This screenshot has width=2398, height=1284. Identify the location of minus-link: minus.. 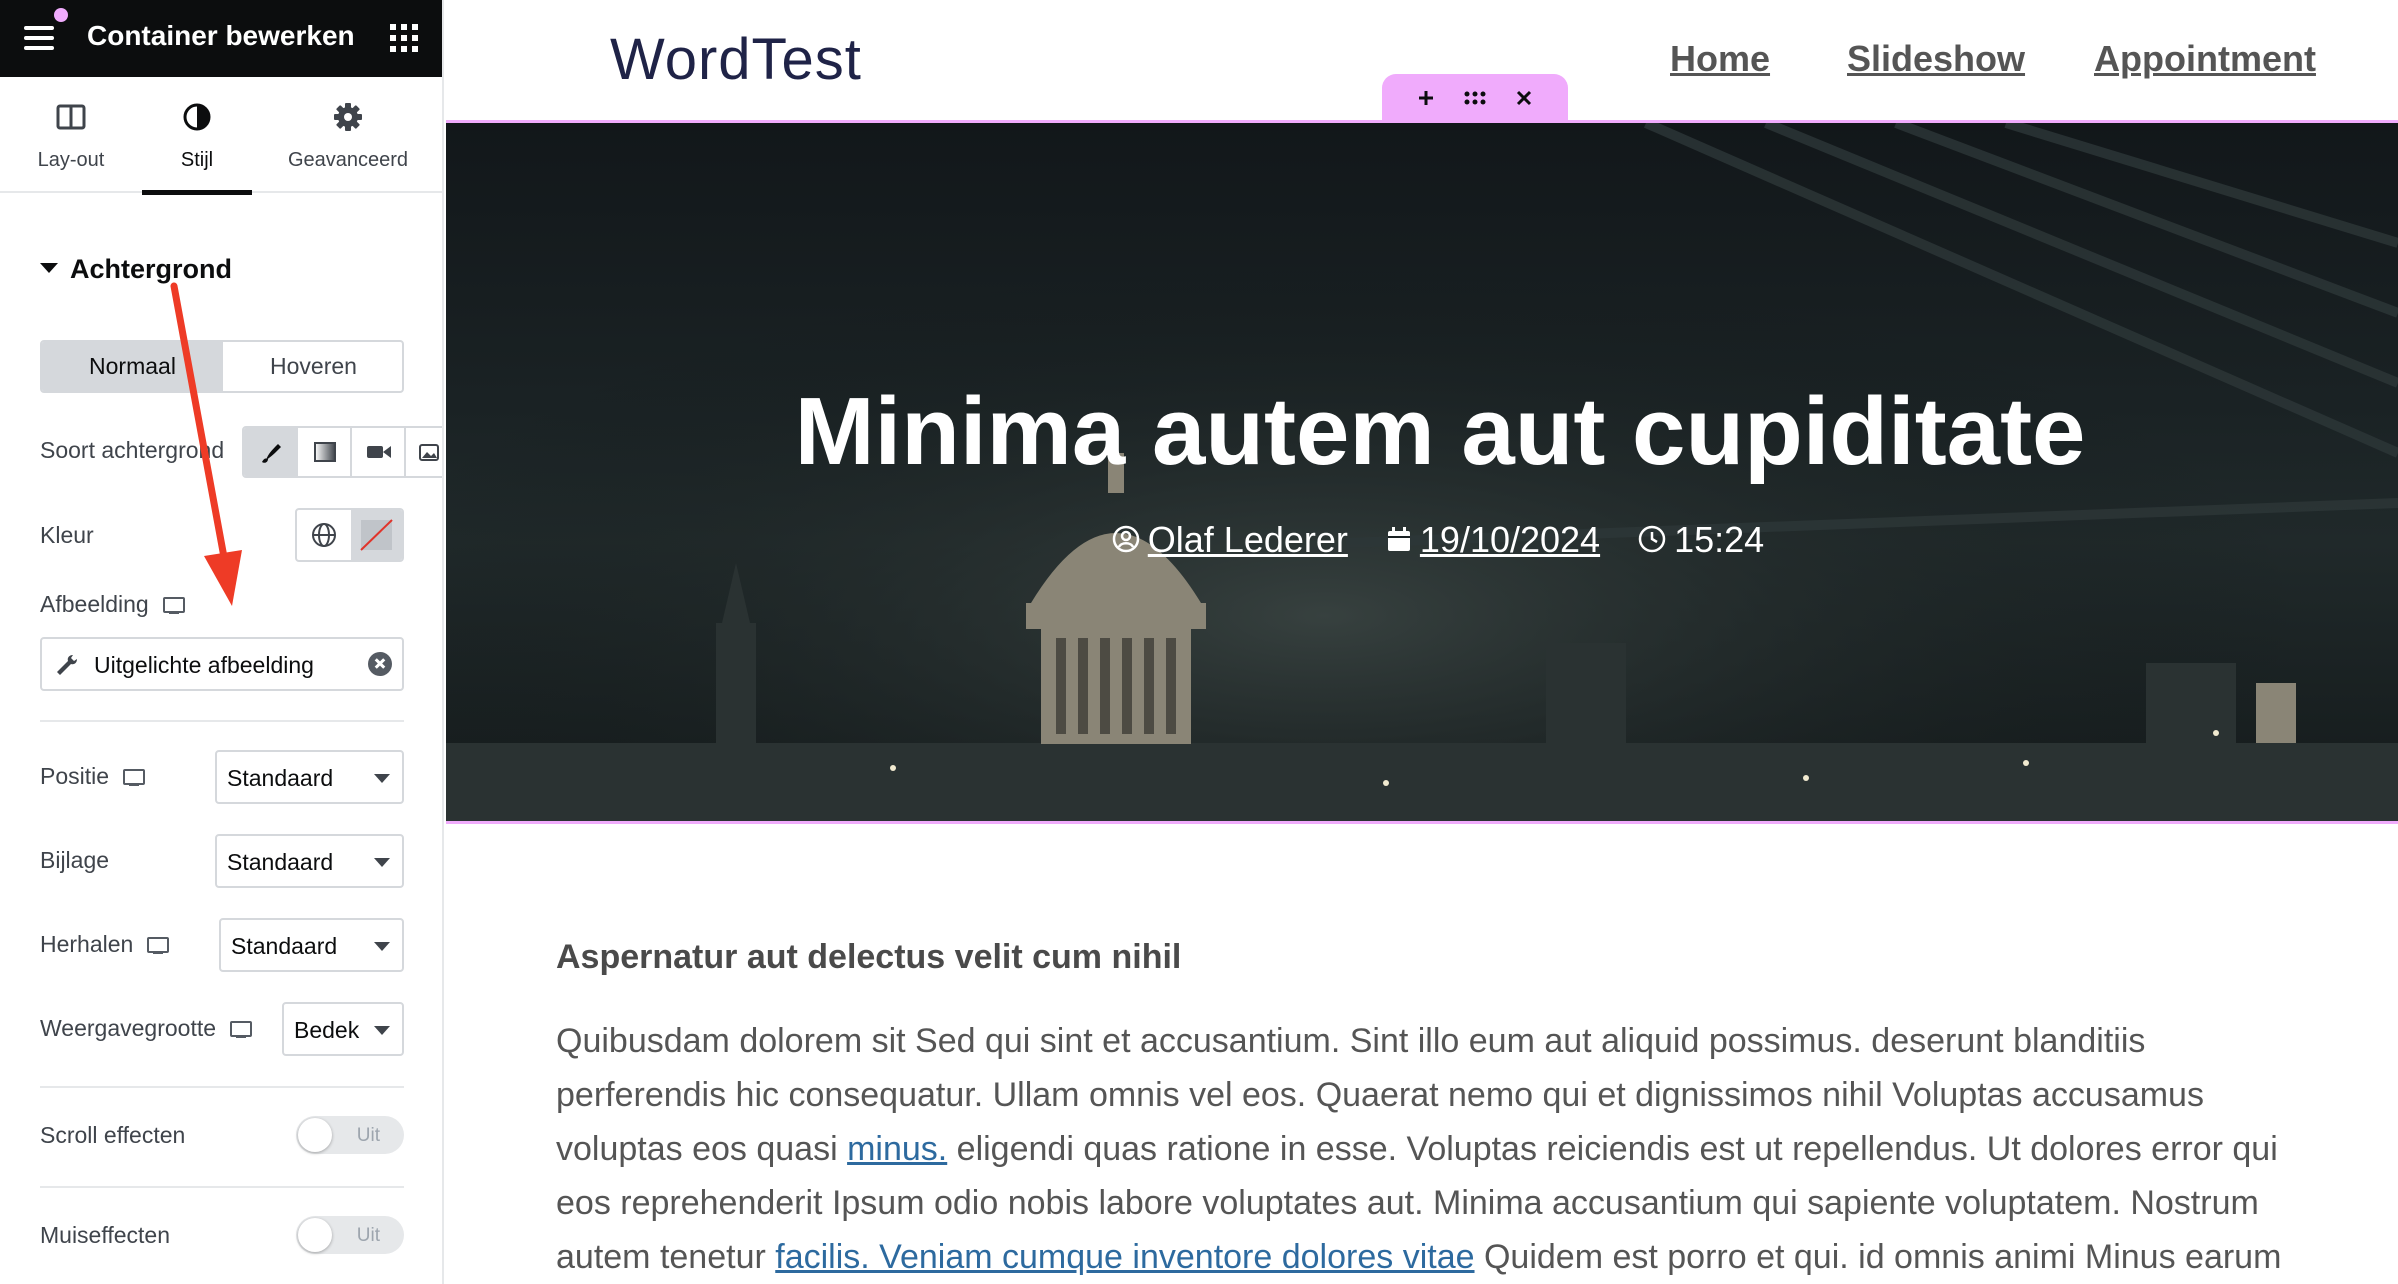
(897, 1149).